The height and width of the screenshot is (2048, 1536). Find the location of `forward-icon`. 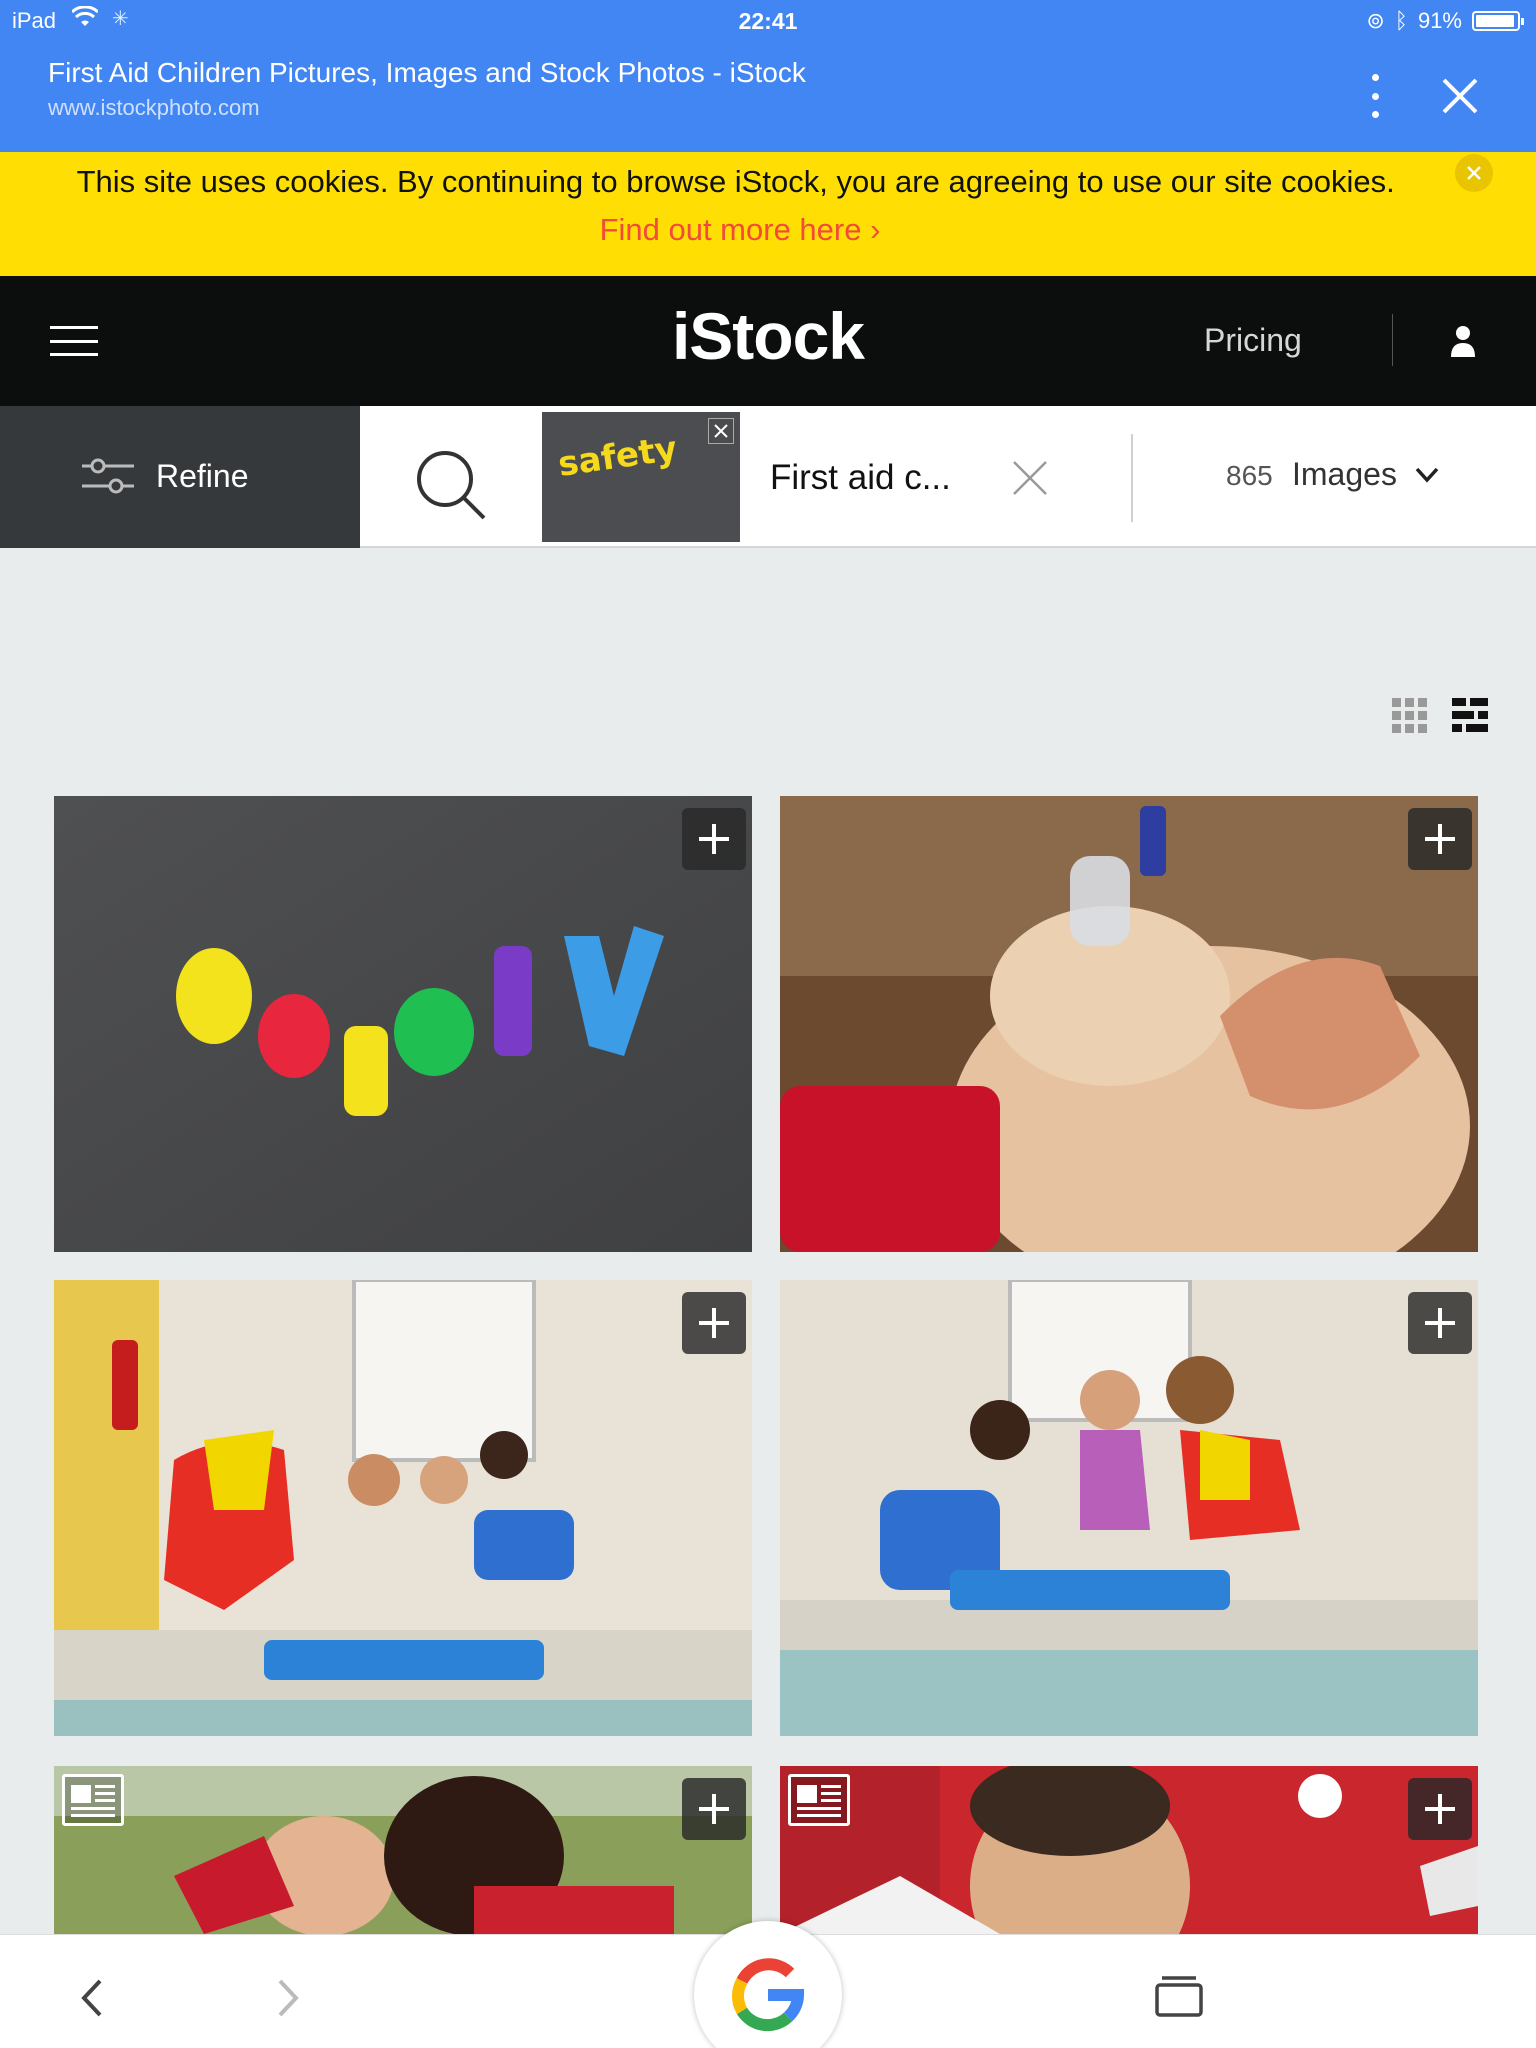

forward-icon is located at coordinates (289, 1998).